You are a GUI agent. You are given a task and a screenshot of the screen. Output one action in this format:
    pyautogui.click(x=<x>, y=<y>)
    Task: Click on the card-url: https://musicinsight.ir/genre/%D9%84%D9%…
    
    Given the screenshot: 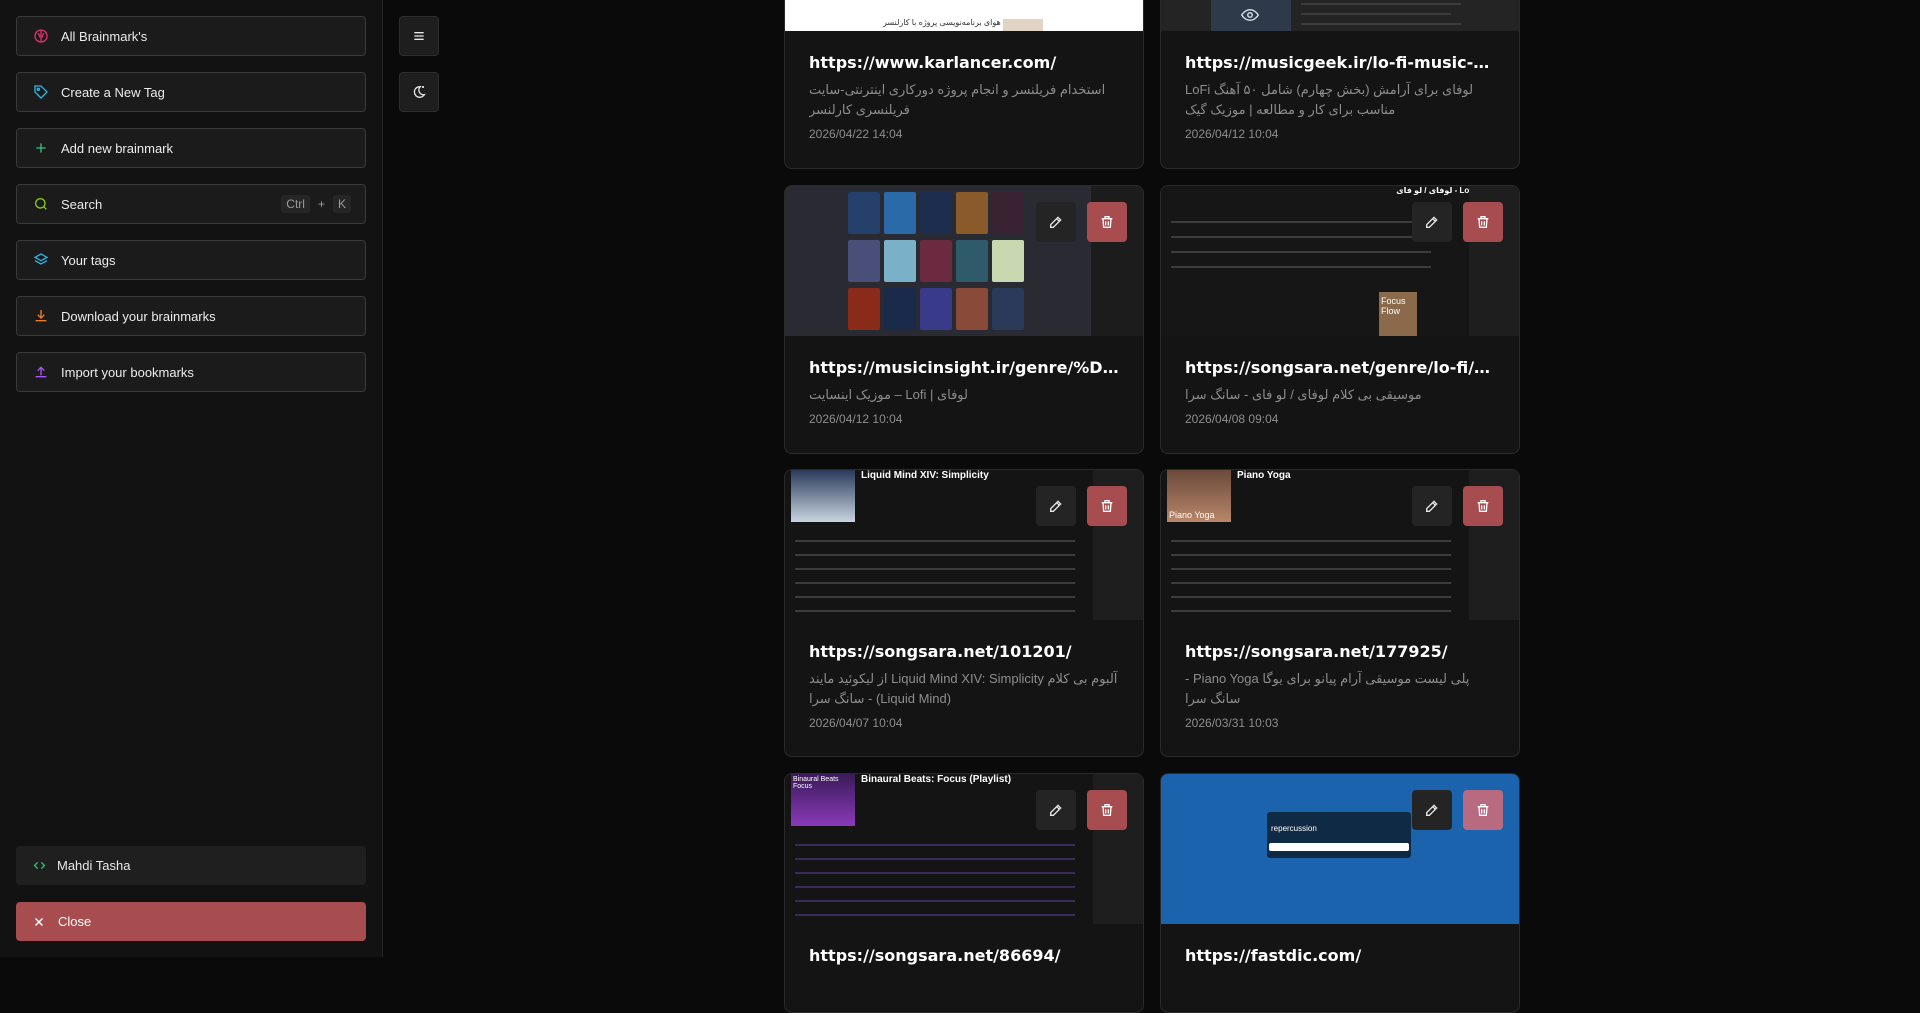 What is the action you would take?
    pyautogui.click(x=964, y=367)
    